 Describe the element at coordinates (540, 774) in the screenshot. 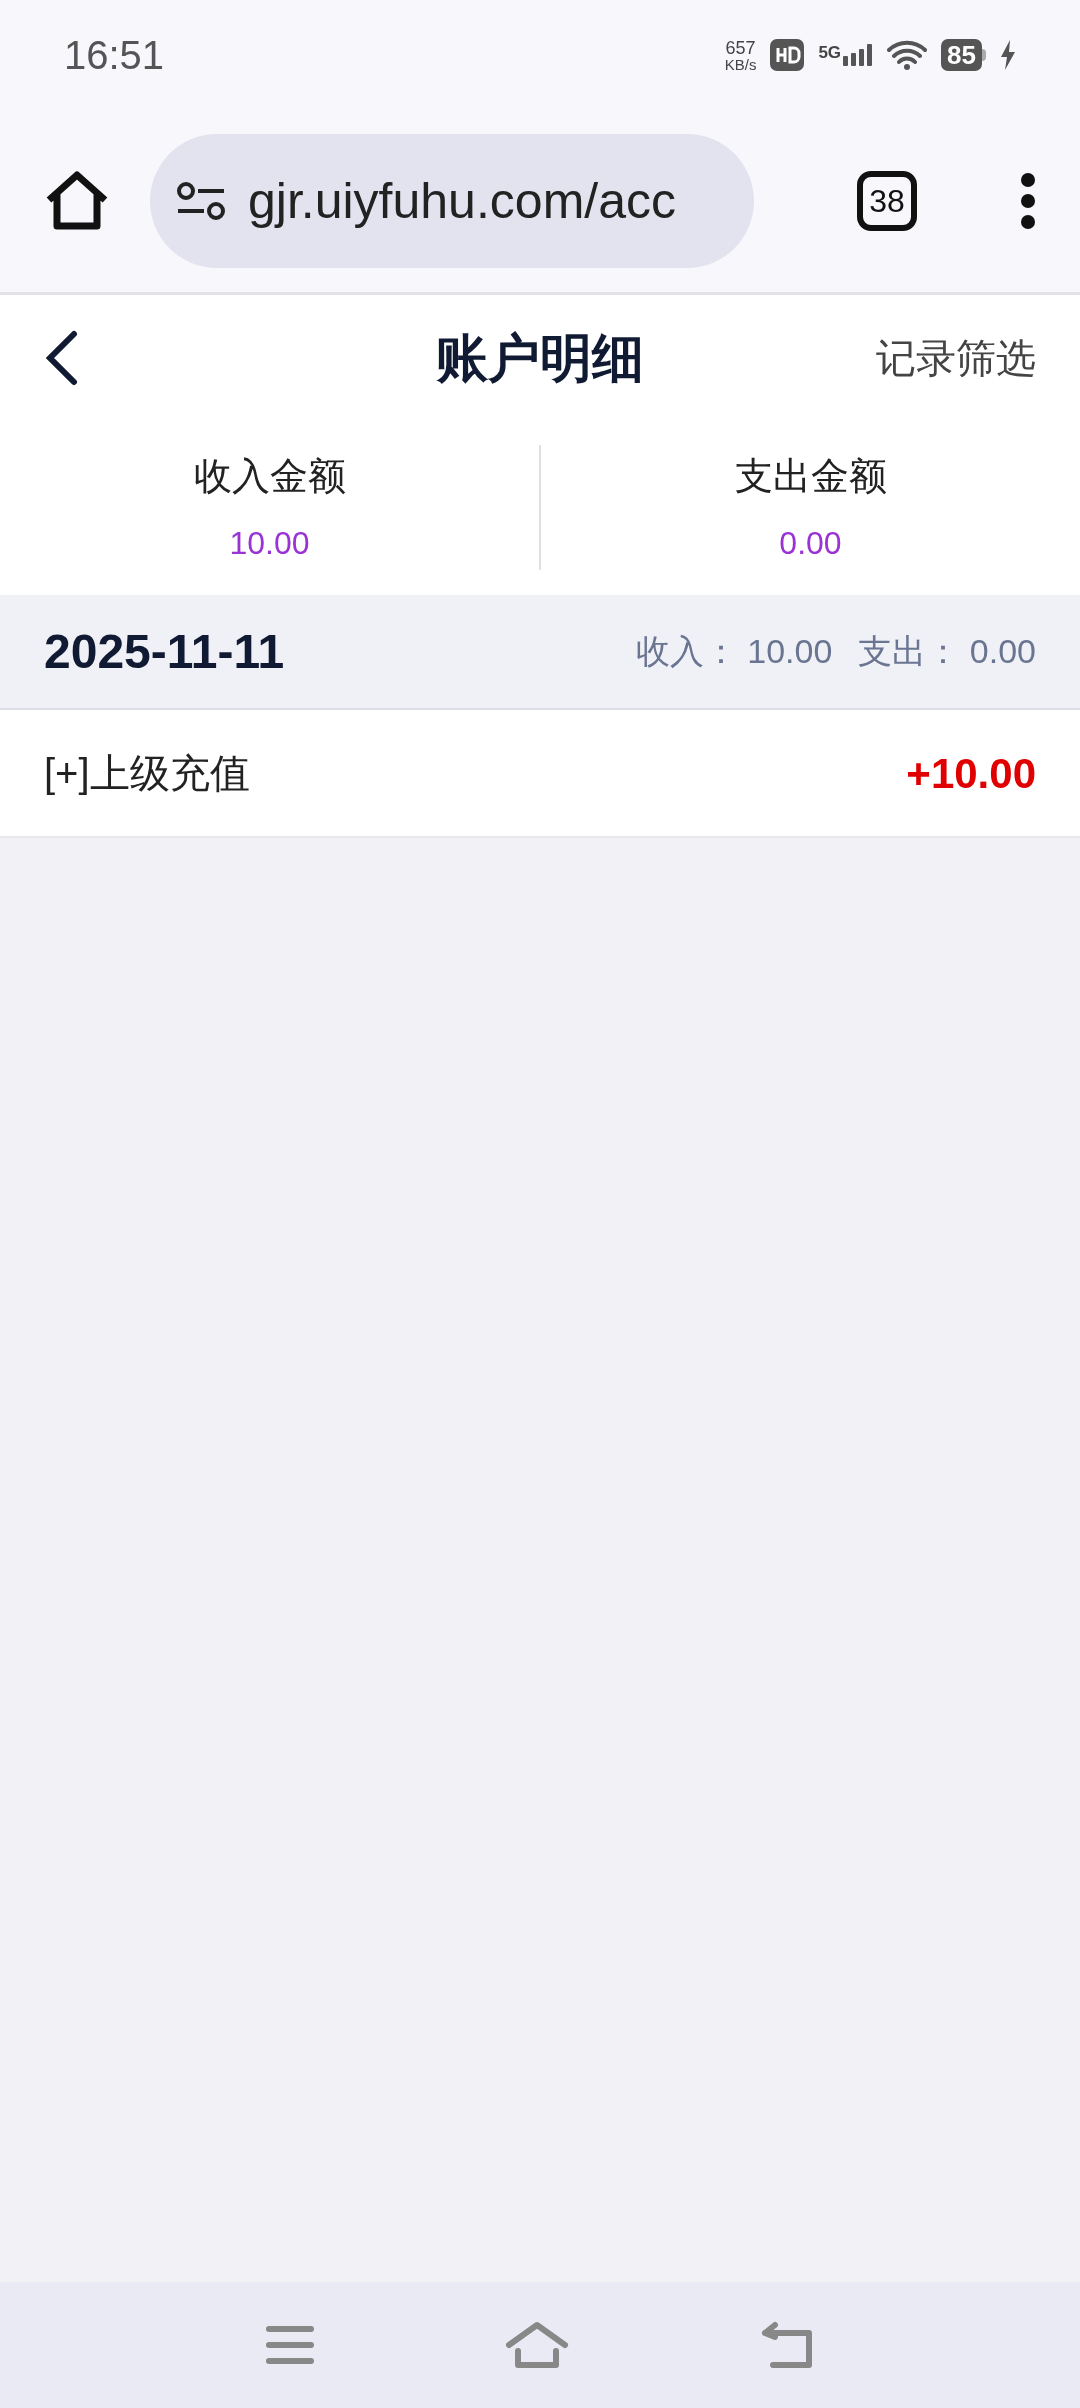

I see `record-row: [+]上级充值 +10.00` at that location.